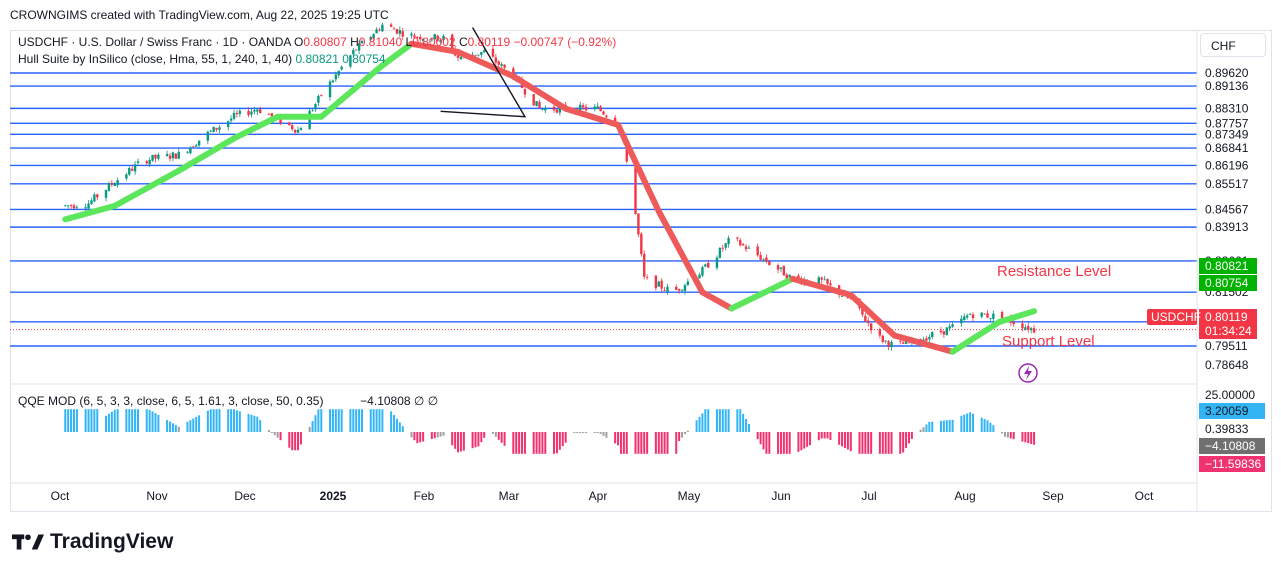  What do you see at coordinates (1176, 317) in the screenshot?
I see `symbol-tag-label: USDCHF` at bounding box center [1176, 317].